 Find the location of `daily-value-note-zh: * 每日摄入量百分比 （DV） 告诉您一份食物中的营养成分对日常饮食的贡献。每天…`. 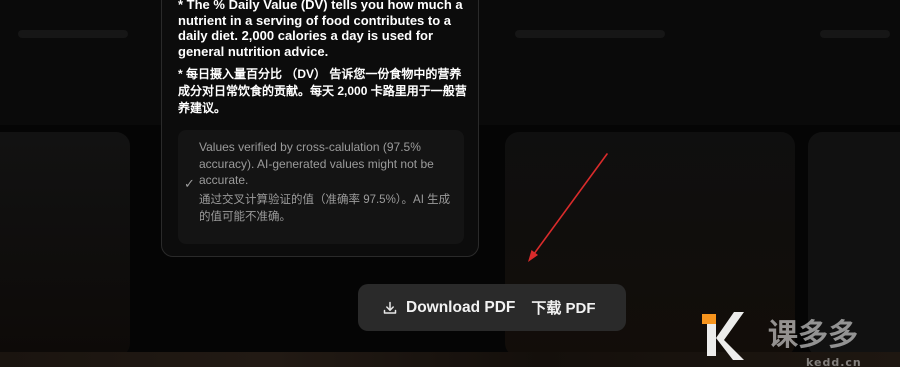

daily-value-note-zh: * 每日摄入量百分比 （DV） 告诉您一份食物中的营养成分对日常饮食的贡献。每天… is located at coordinates (322, 91).